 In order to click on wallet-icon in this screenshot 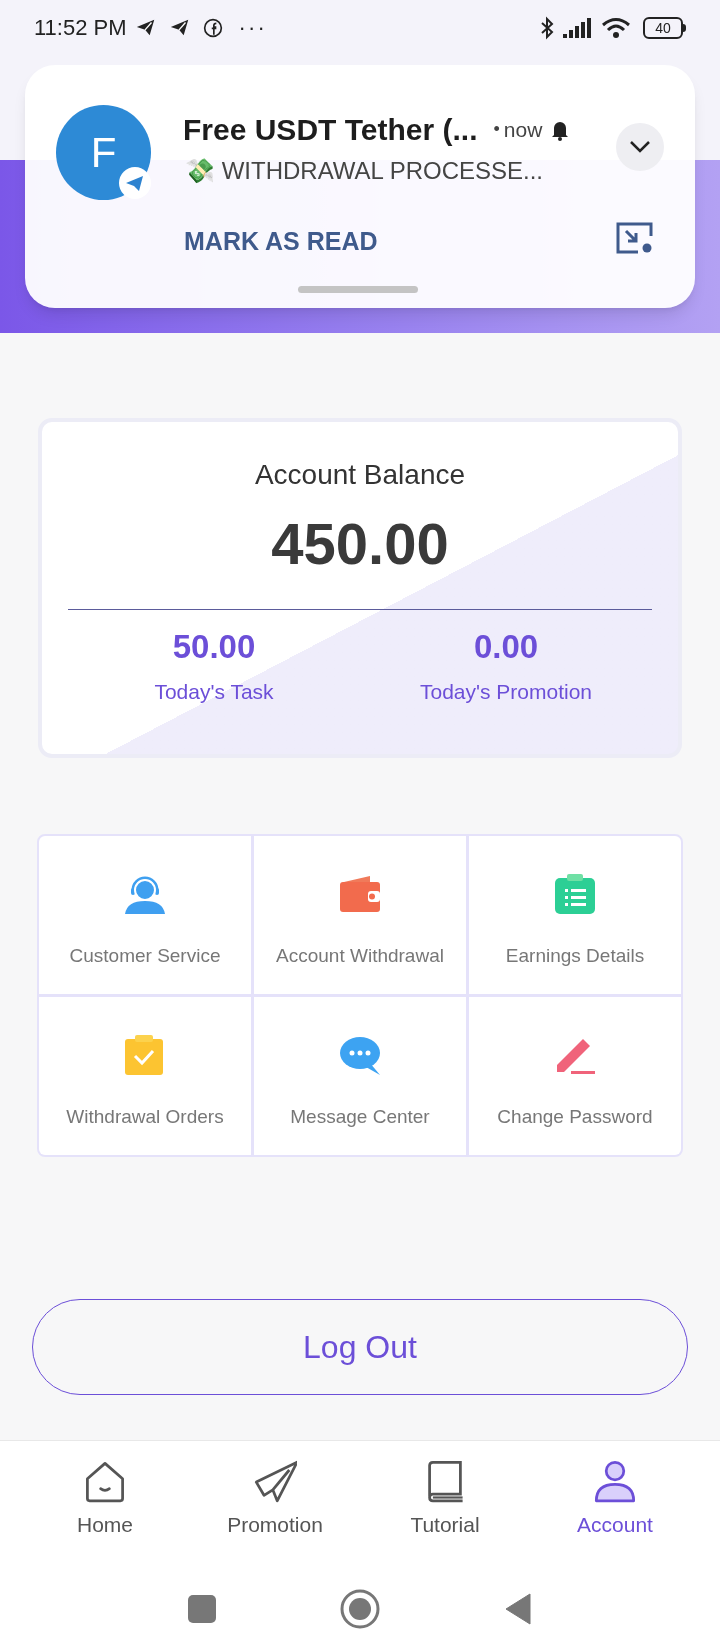, I will do `click(360, 894)`.